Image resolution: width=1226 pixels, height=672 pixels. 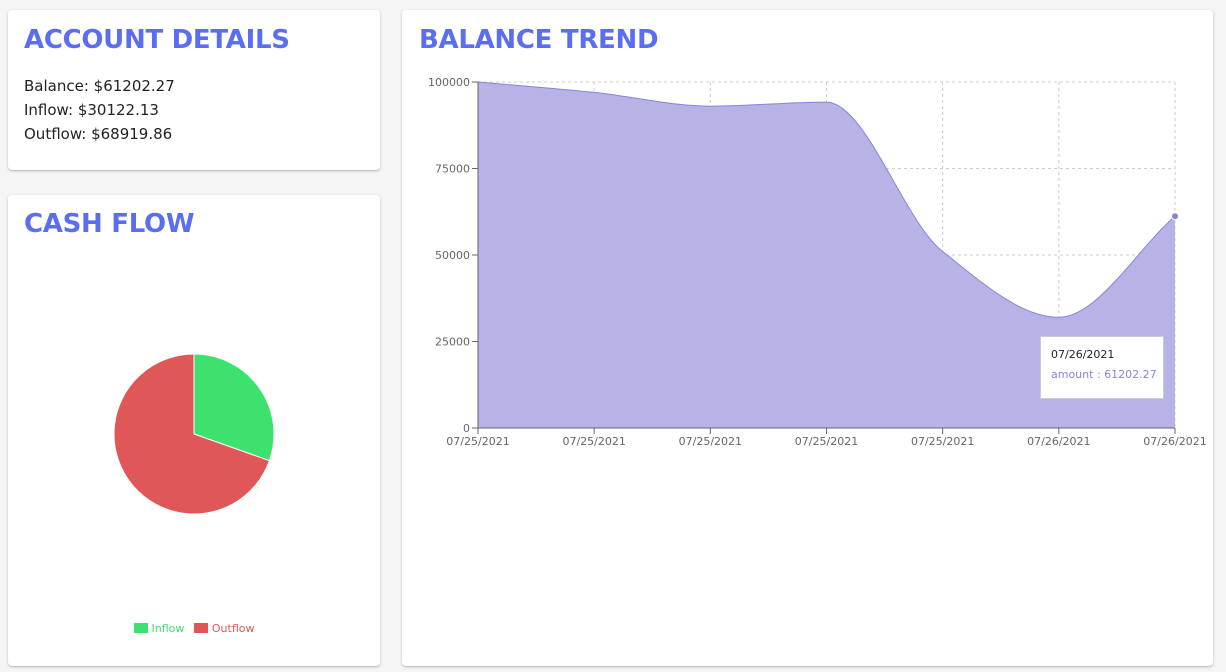 I want to click on outflow-text: Outflow: $68919.86, so click(x=98, y=134).